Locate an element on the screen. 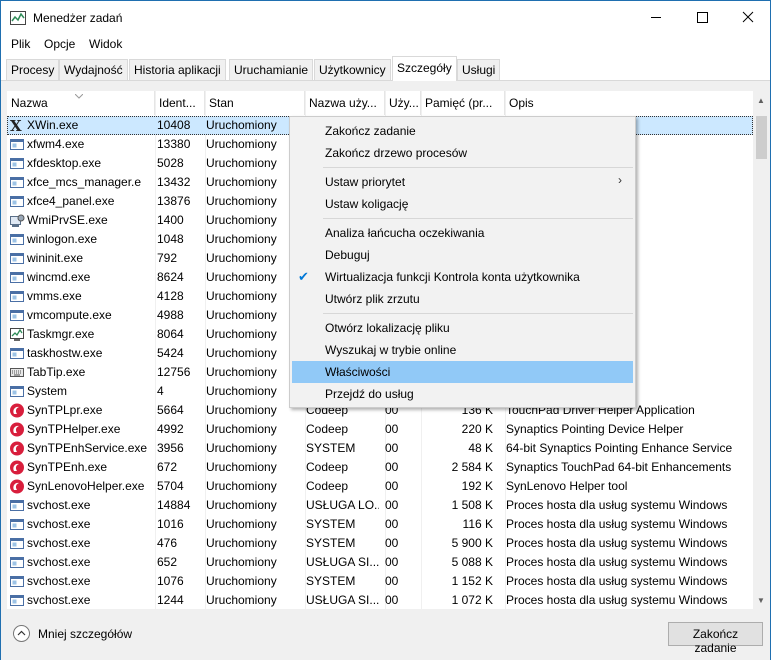  row-name: SynTPHelper.exe is located at coordinates (74, 429).